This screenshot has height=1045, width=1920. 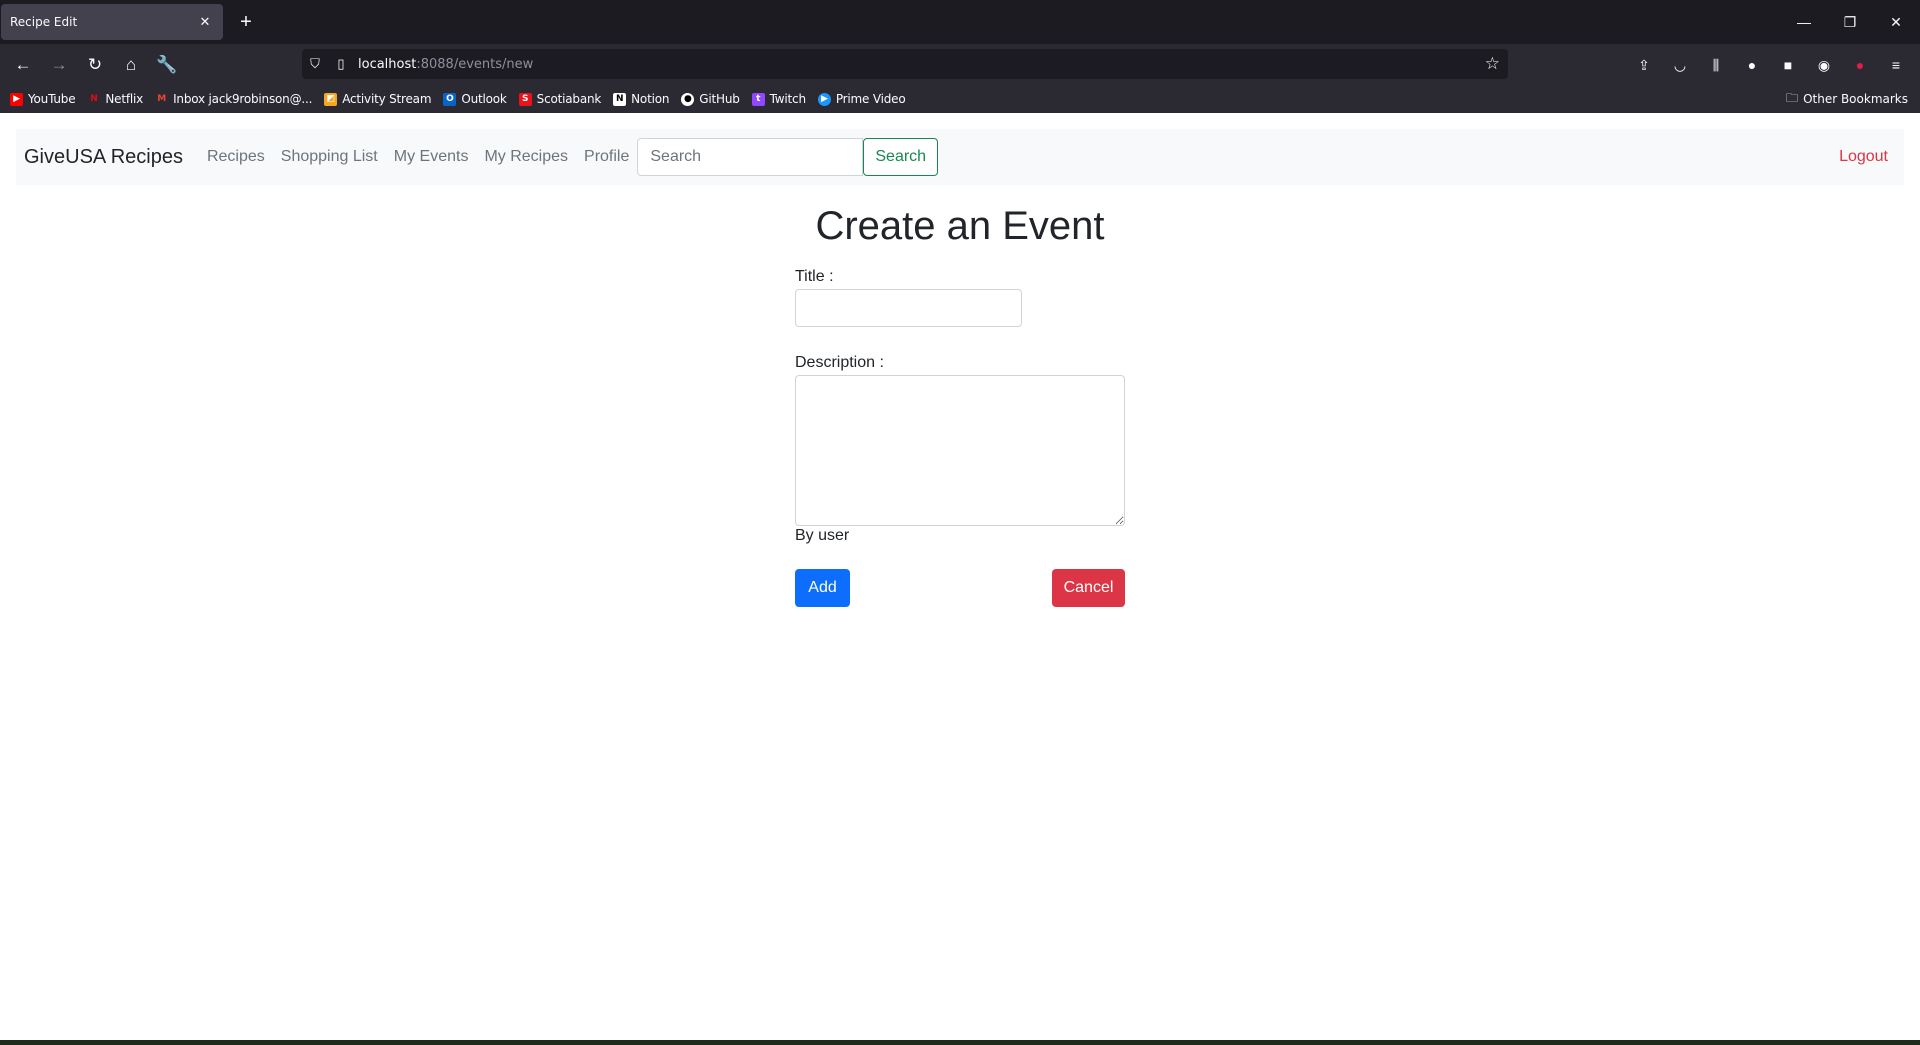 What do you see at coordinates (124, 99) in the screenshot?
I see `bookmark-label: Netflix` at bounding box center [124, 99].